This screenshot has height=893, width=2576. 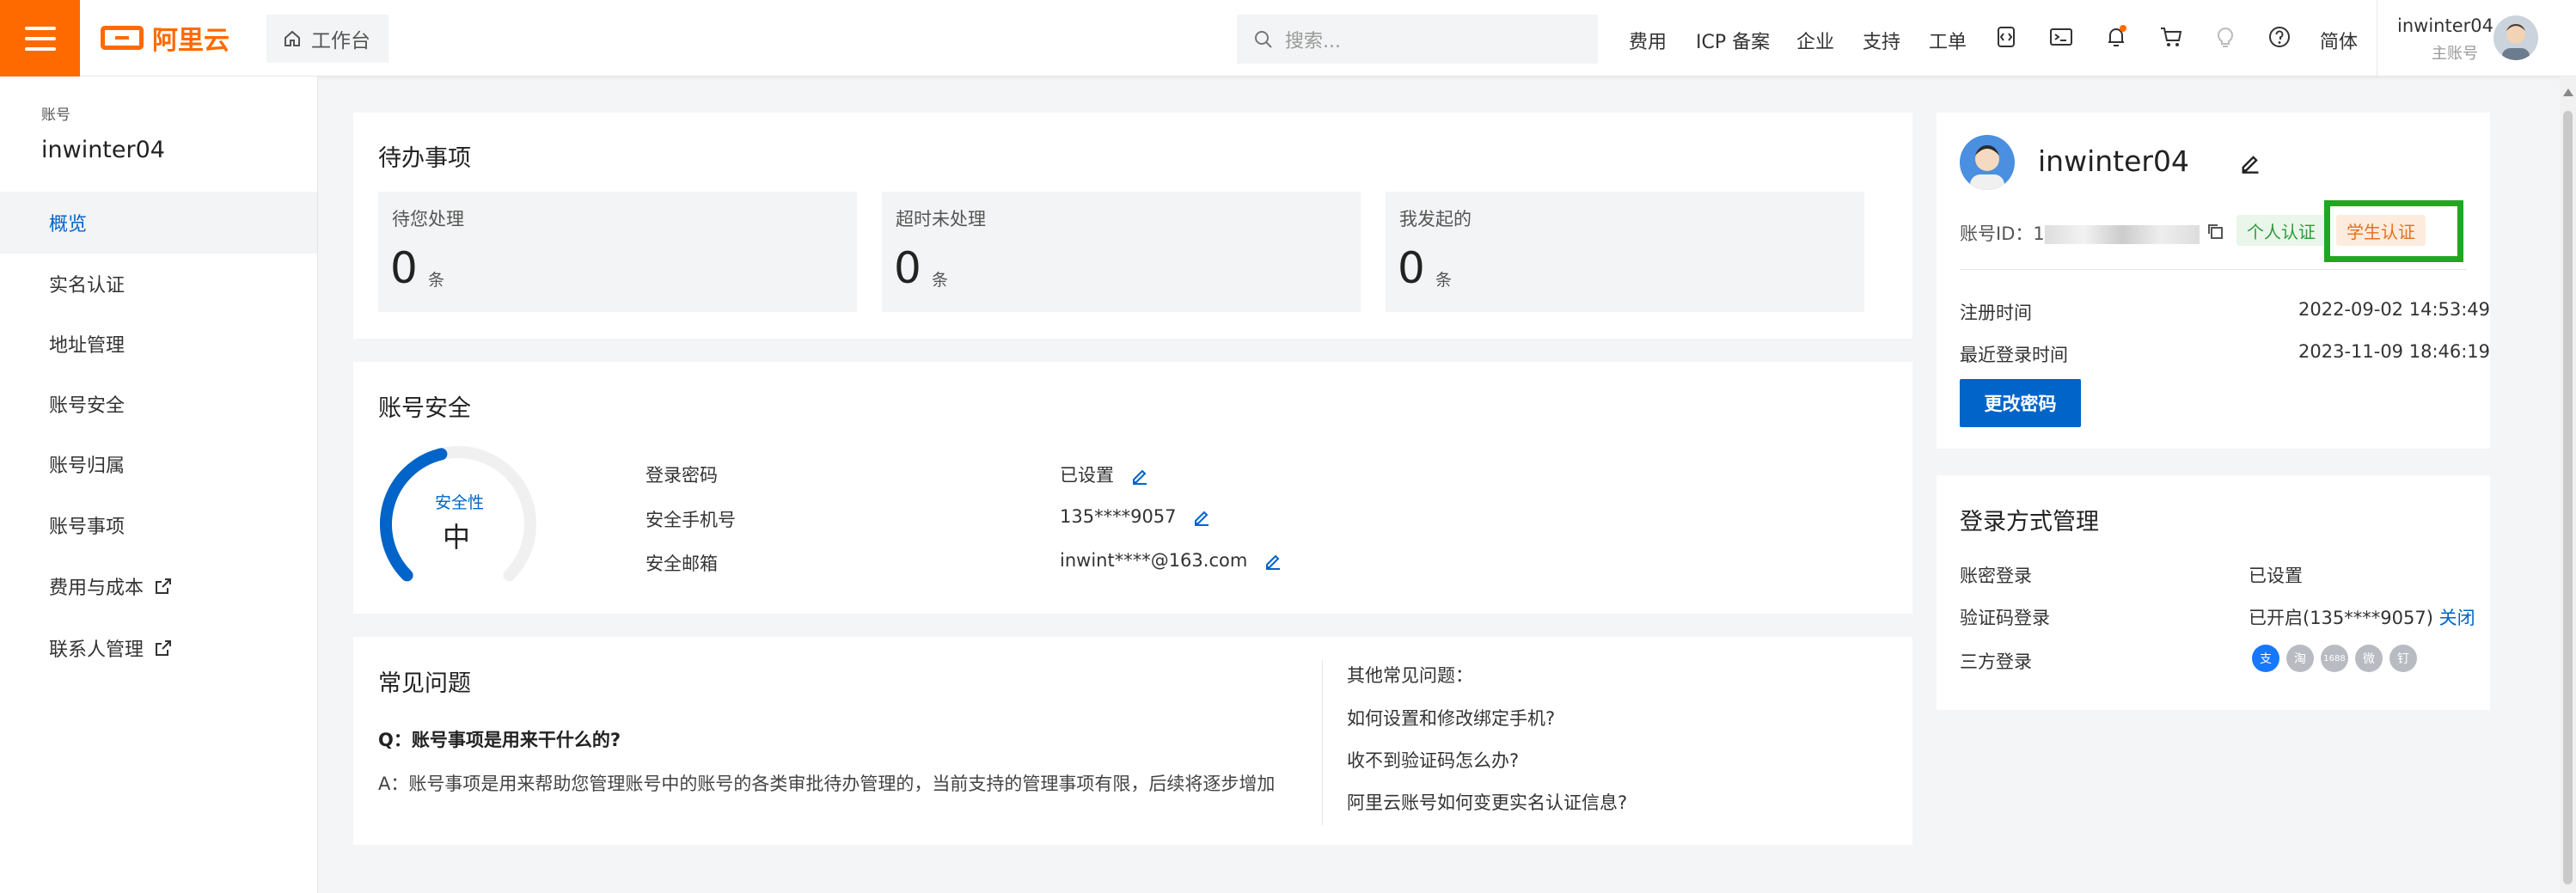 I want to click on faq-other-title: 其他常见问题：, so click(x=1410, y=675).